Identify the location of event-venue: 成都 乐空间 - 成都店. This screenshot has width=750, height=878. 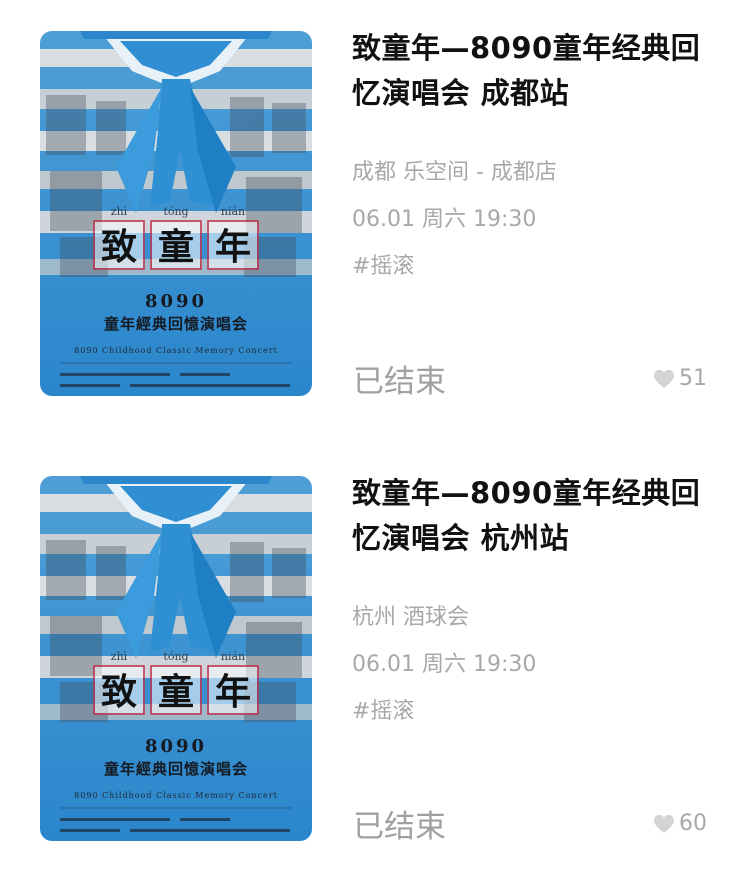
(454, 172).